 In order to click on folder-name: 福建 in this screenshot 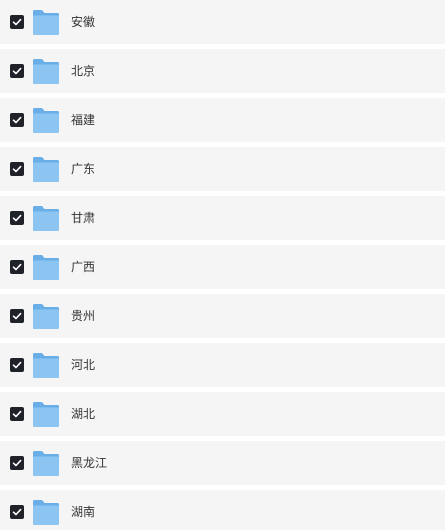, I will do `click(83, 120)`.